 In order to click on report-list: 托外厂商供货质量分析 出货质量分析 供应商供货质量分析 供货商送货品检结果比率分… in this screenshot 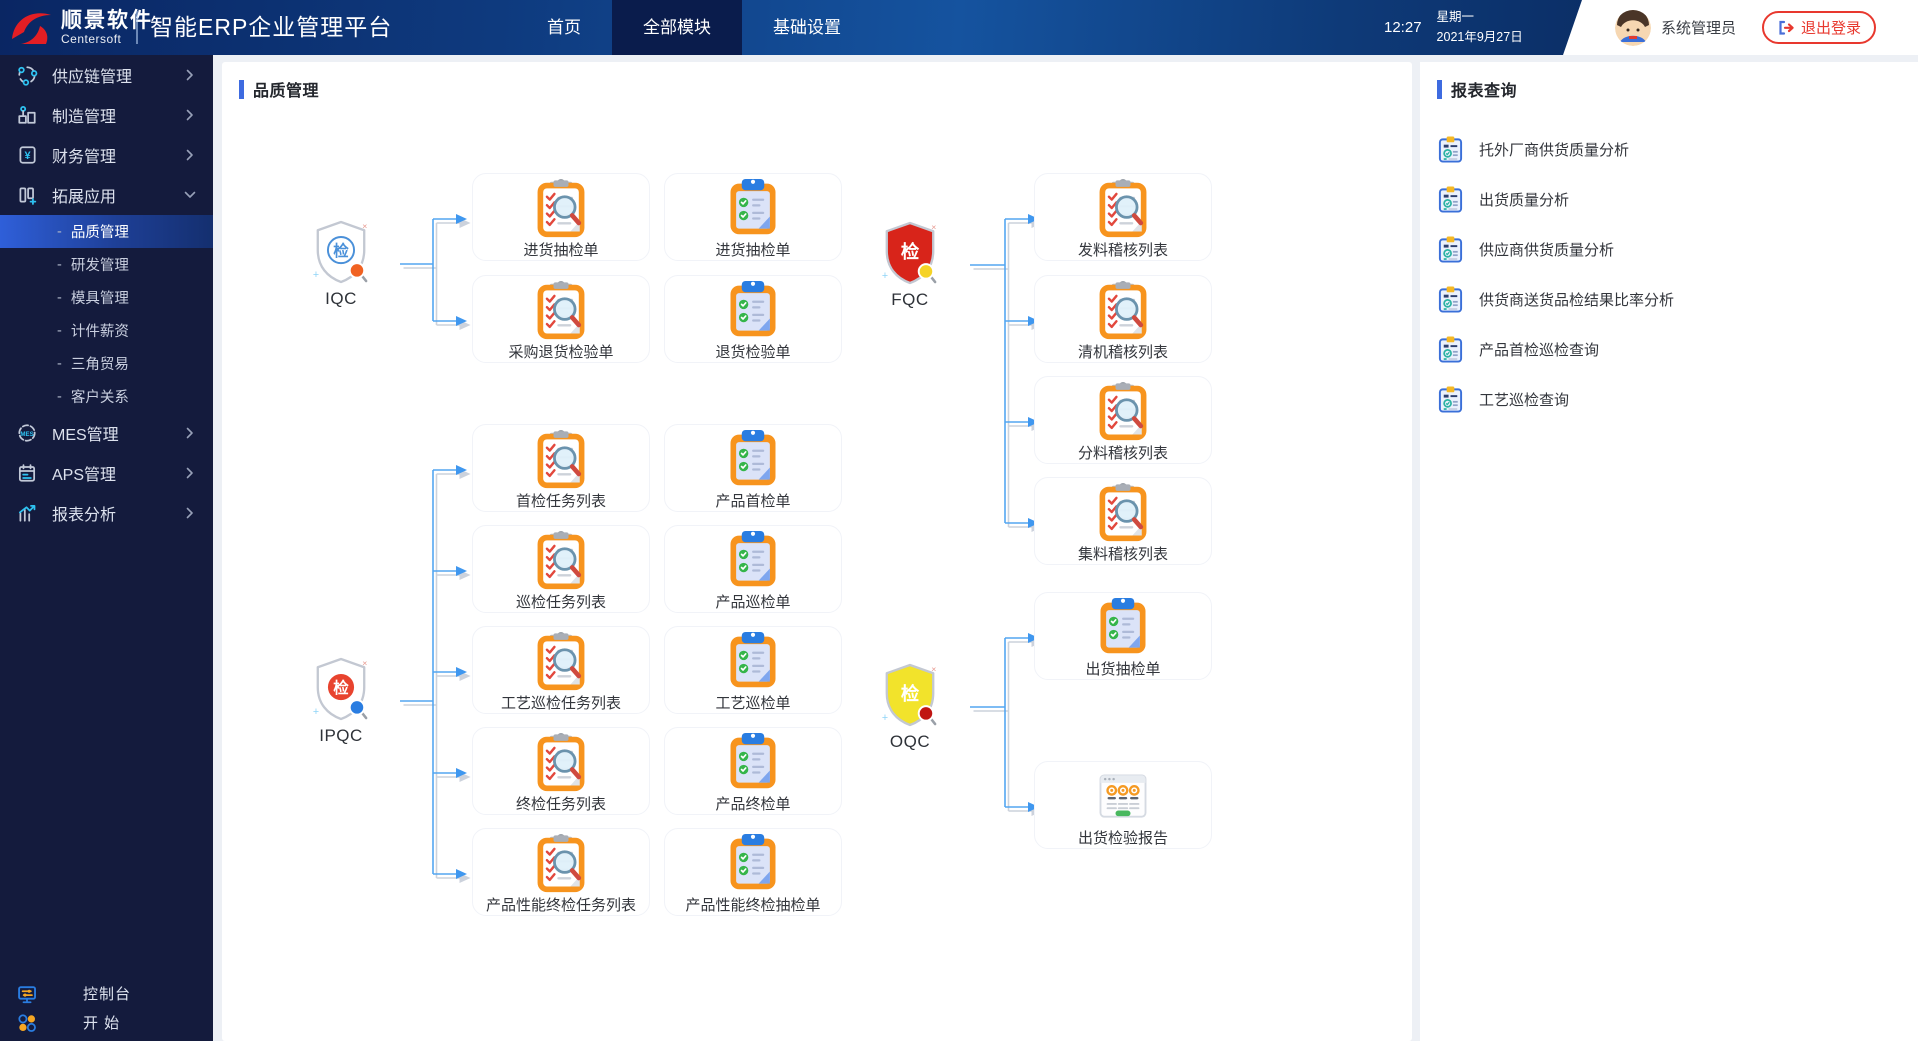, I will do `click(1669, 274)`.